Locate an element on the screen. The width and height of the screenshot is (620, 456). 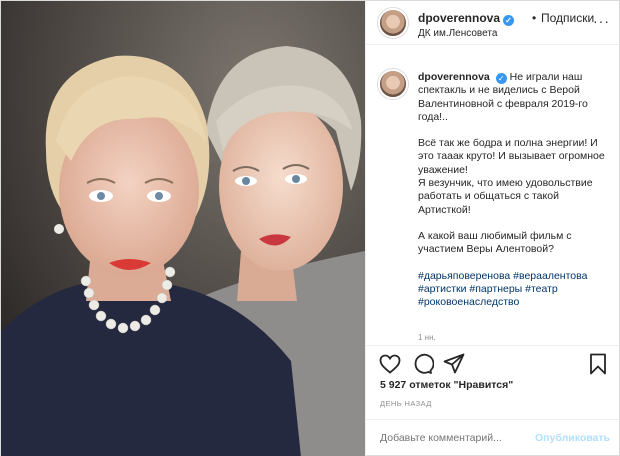
hashtag-link: #артистки is located at coordinates (442, 289).